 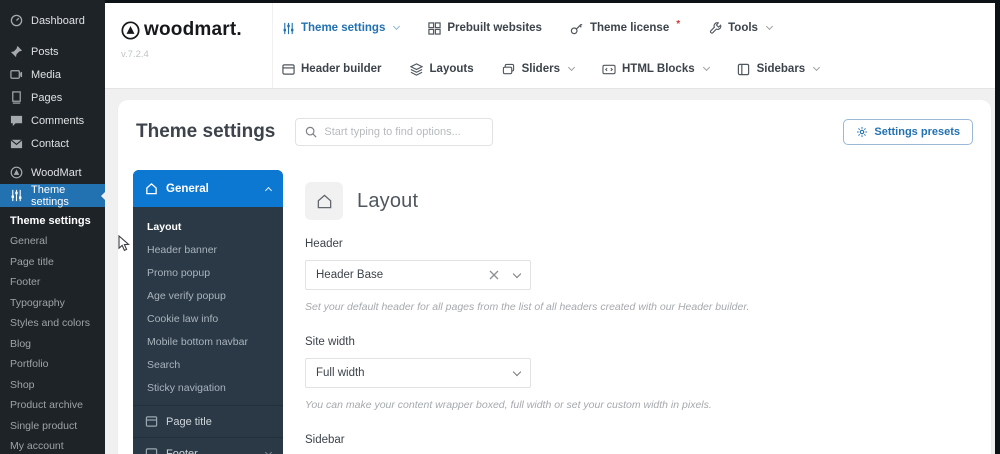 What do you see at coordinates (52, 364) in the screenshot?
I see `submenu-item-portfolio: Portfolio` at bounding box center [52, 364].